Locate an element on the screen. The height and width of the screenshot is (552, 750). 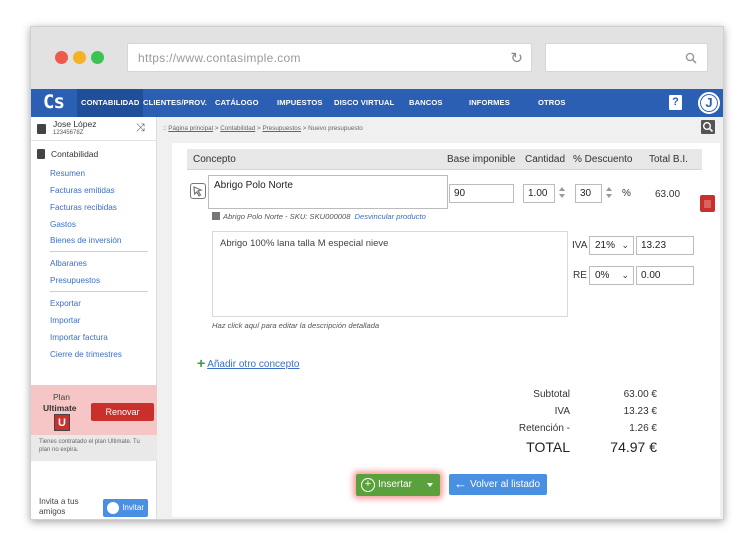
plan-label: Plan is located at coordinates (62, 397).